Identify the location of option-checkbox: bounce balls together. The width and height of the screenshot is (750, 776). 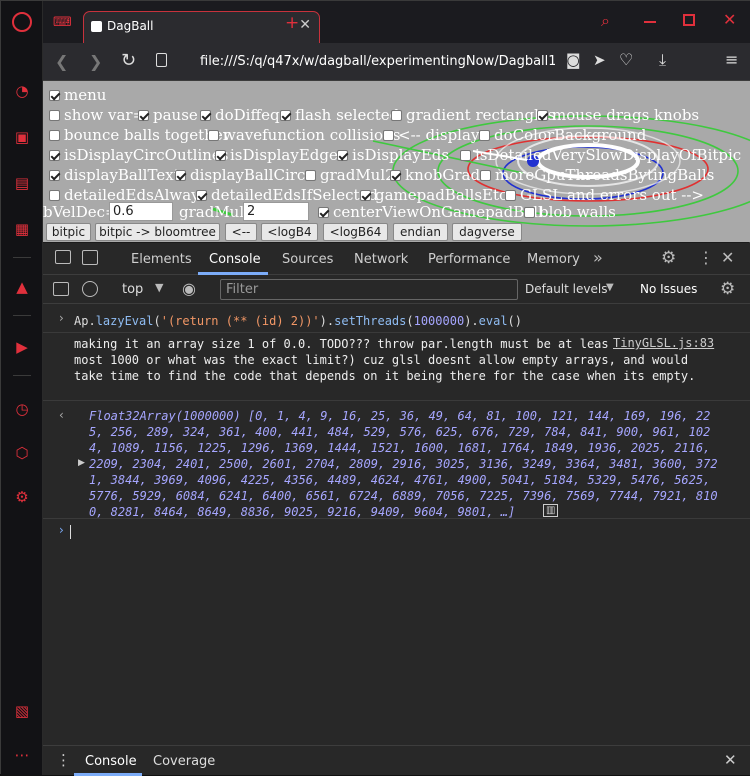
(139, 135).